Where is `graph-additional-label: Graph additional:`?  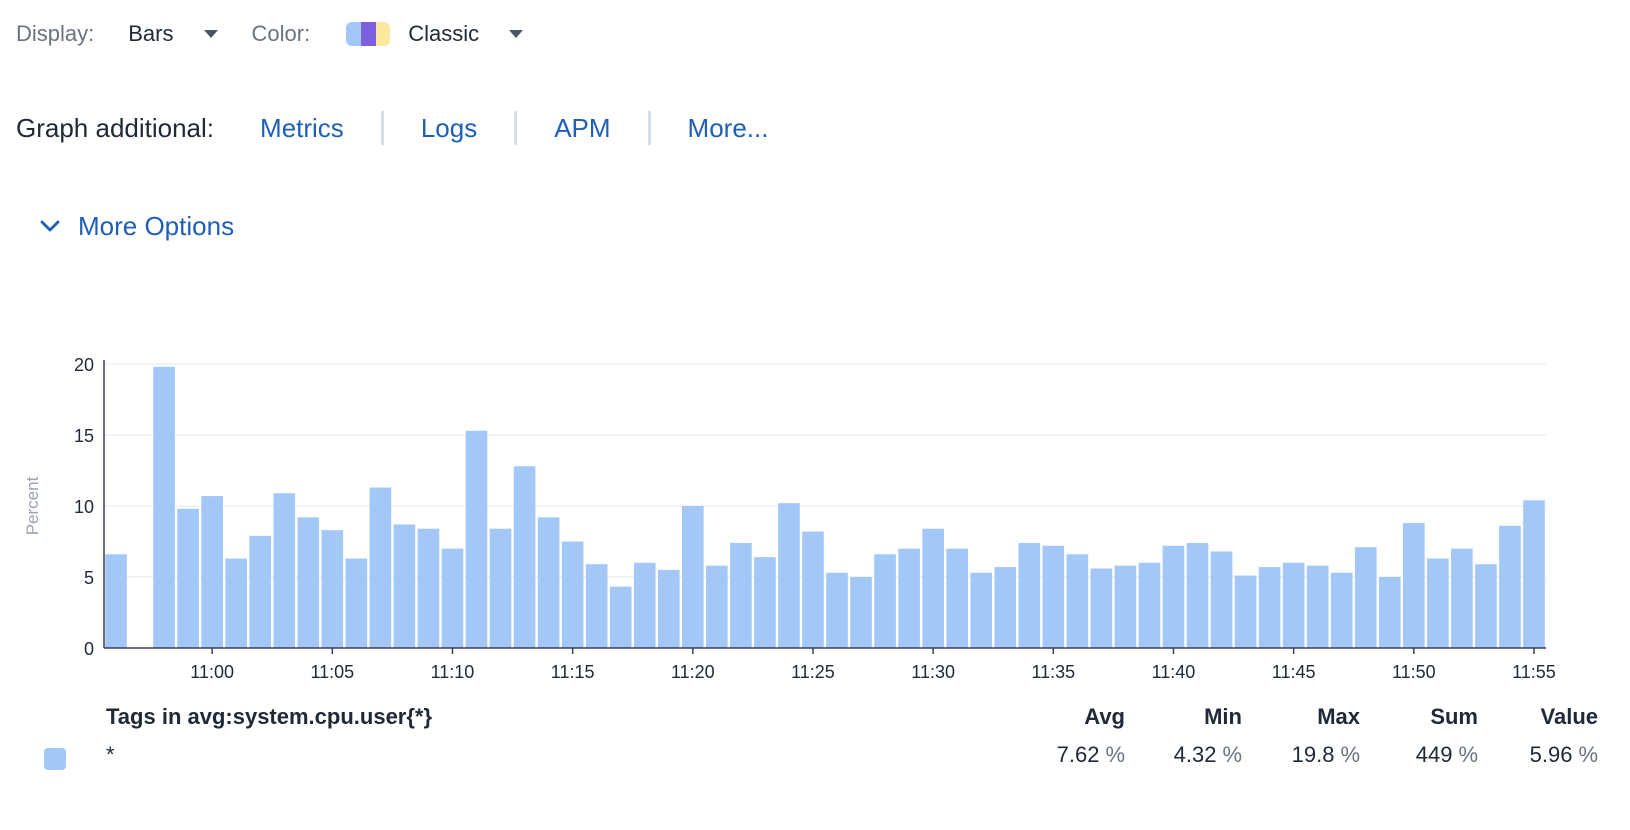
graph-additional-label: Graph additional: is located at coordinates (115, 127).